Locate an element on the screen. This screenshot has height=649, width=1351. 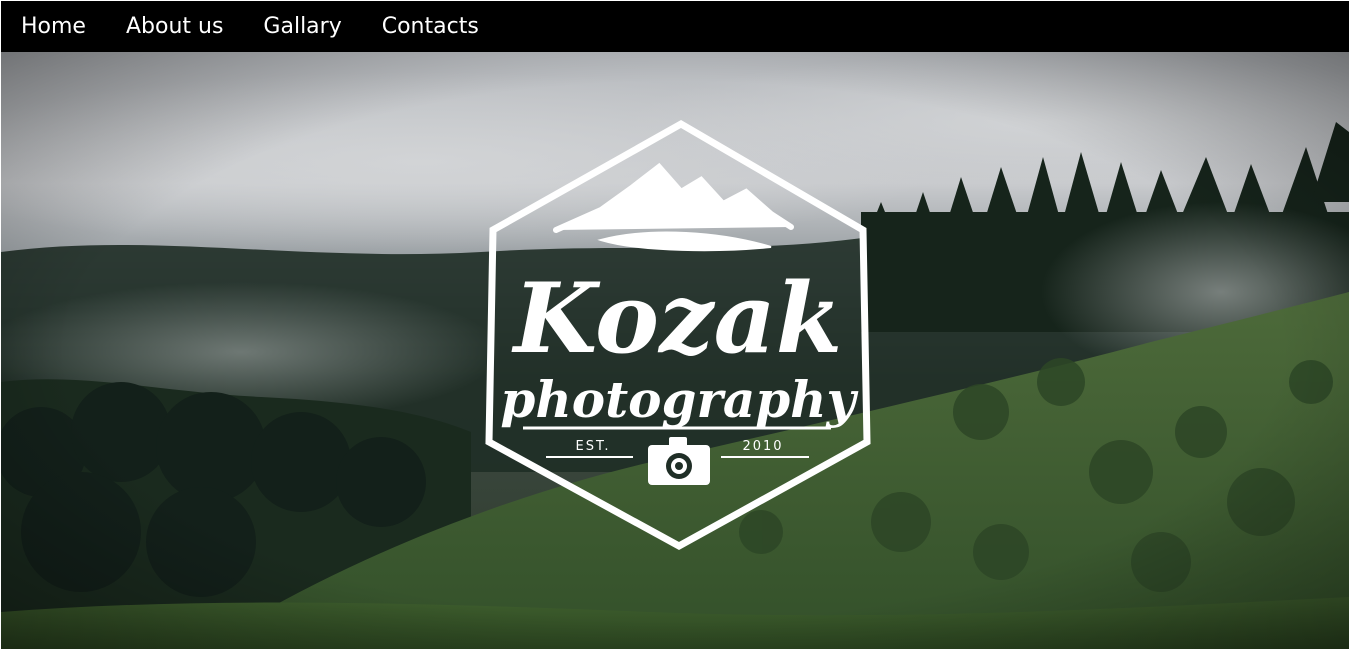
nav-contacts-link: Contacts is located at coordinates (430, 26).